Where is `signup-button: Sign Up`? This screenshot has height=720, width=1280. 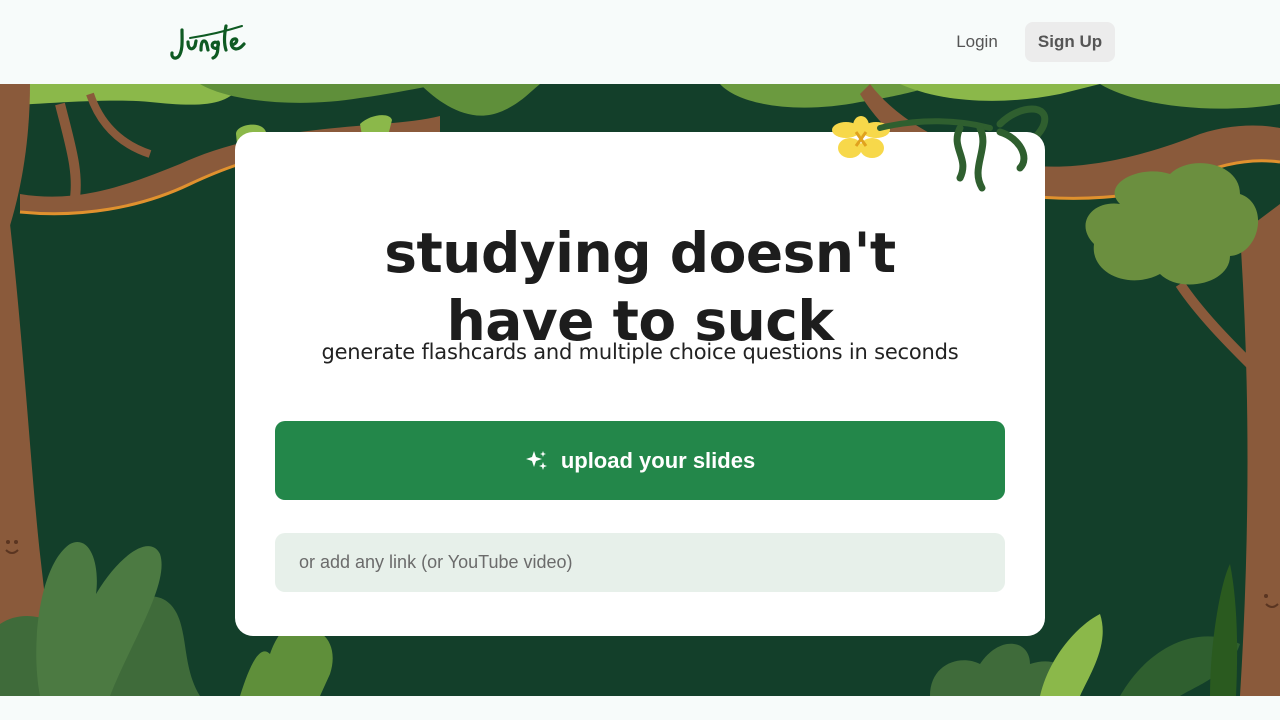
signup-button: Sign Up is located at coordinates (1070, 42).